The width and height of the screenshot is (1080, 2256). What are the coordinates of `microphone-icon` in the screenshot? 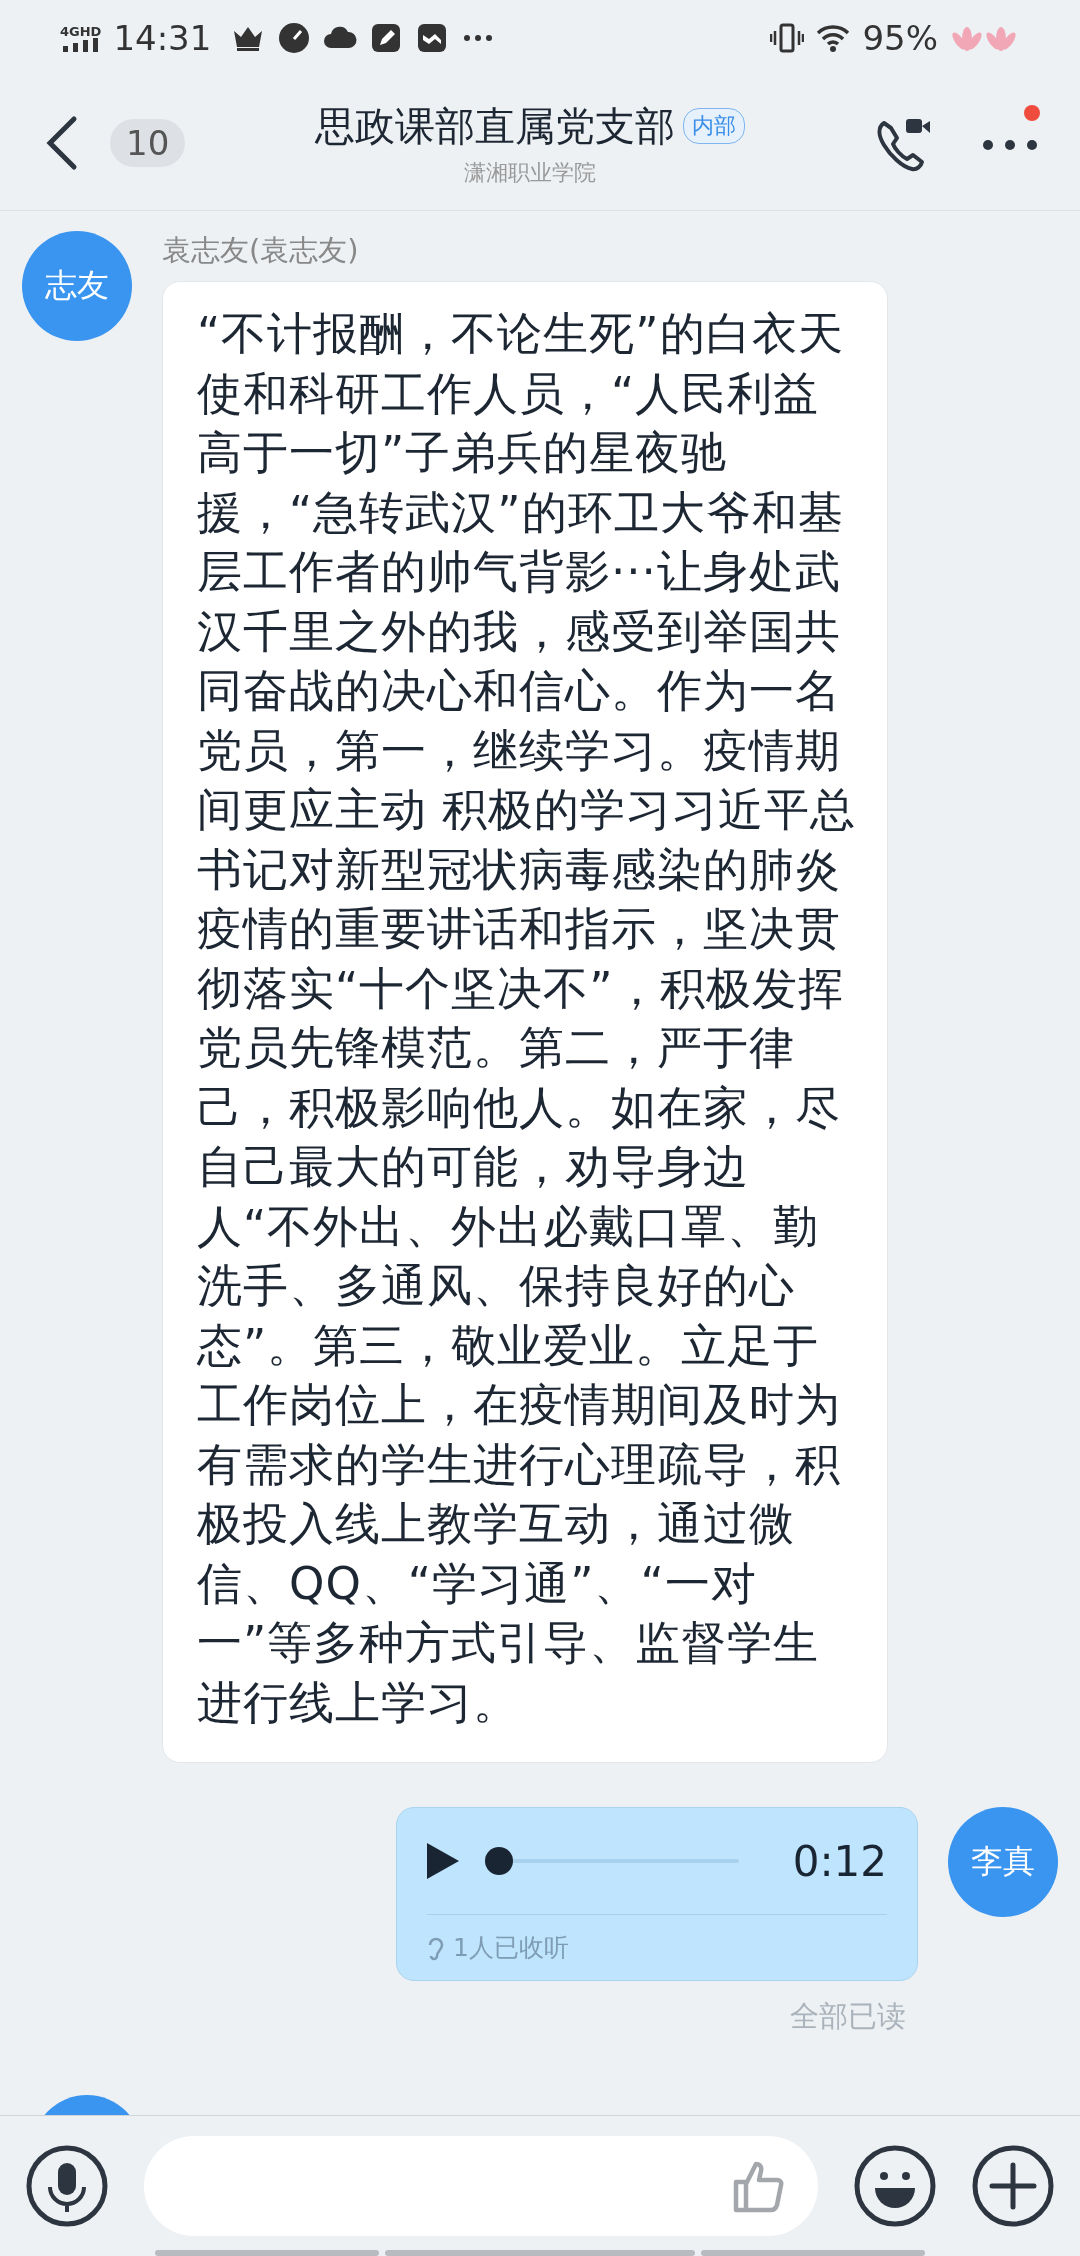 It's located at (67, 2186).